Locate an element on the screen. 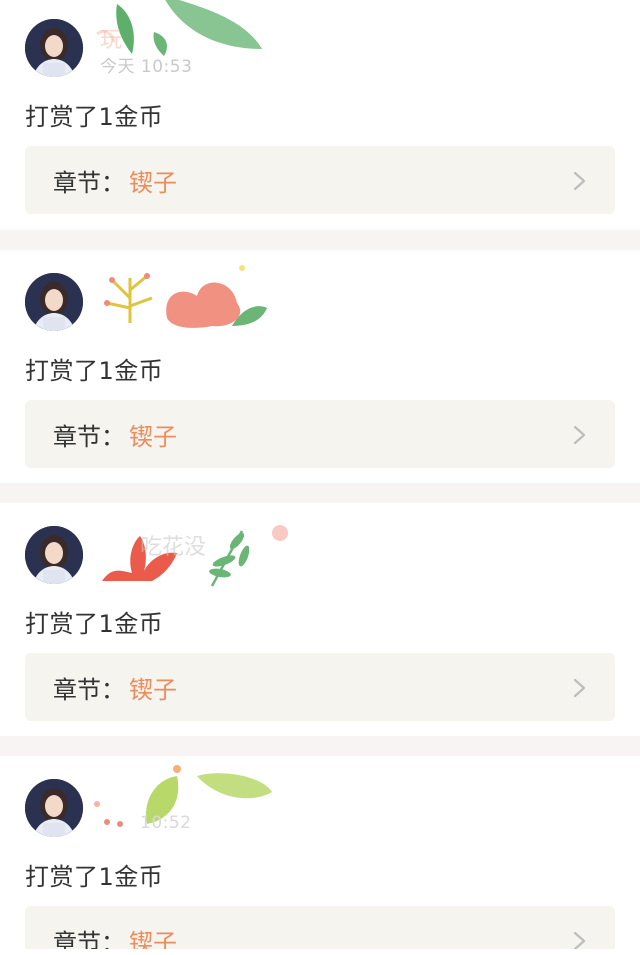  decoration-leaf-icon is located at coordinates (183, 796).